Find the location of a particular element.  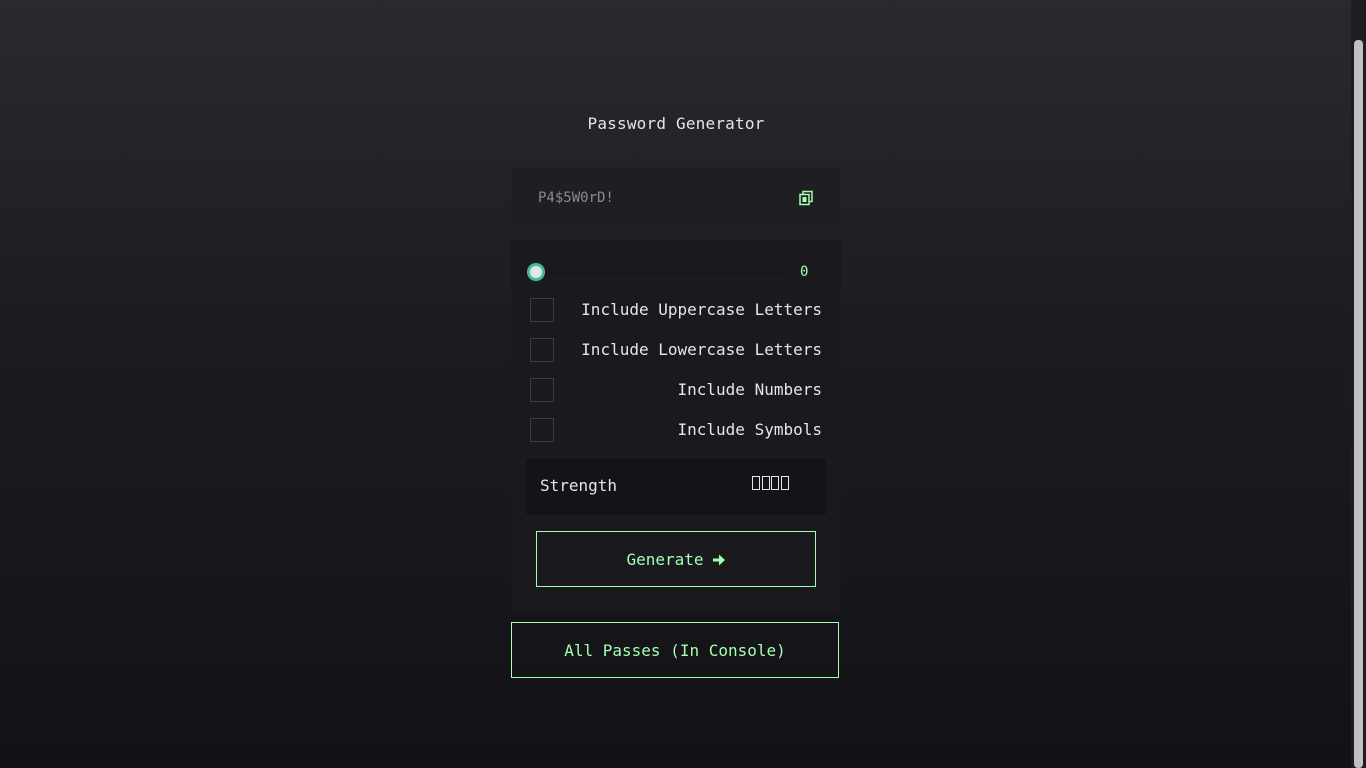

symbols-label: Include Symbols is located at coordinates (750, 429).